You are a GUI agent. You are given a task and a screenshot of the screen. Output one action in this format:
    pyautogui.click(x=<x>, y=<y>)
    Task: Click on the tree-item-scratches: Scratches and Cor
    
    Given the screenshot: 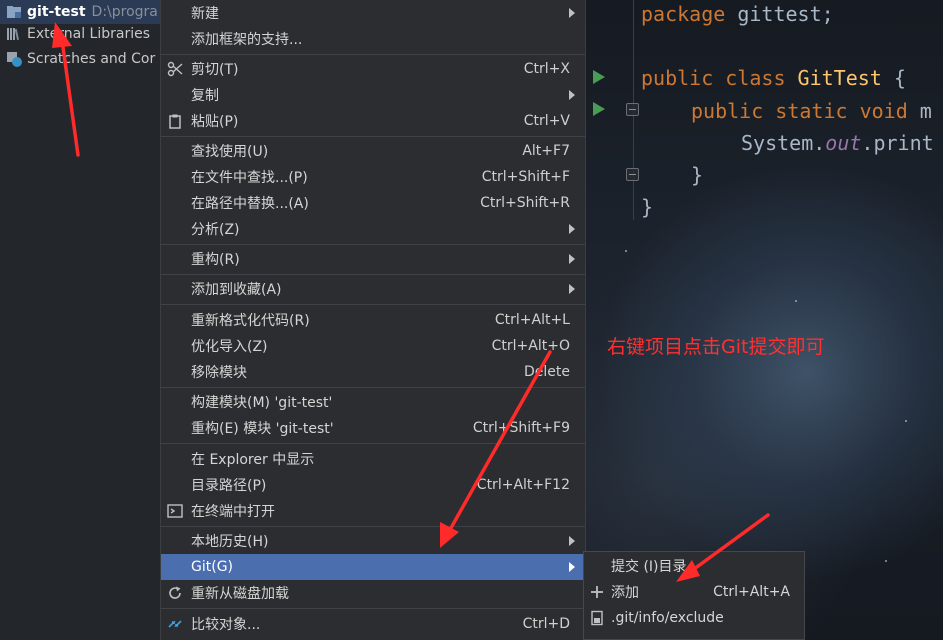 What is the action you would take?
    pyautogui.click(x=80, y=59)
    